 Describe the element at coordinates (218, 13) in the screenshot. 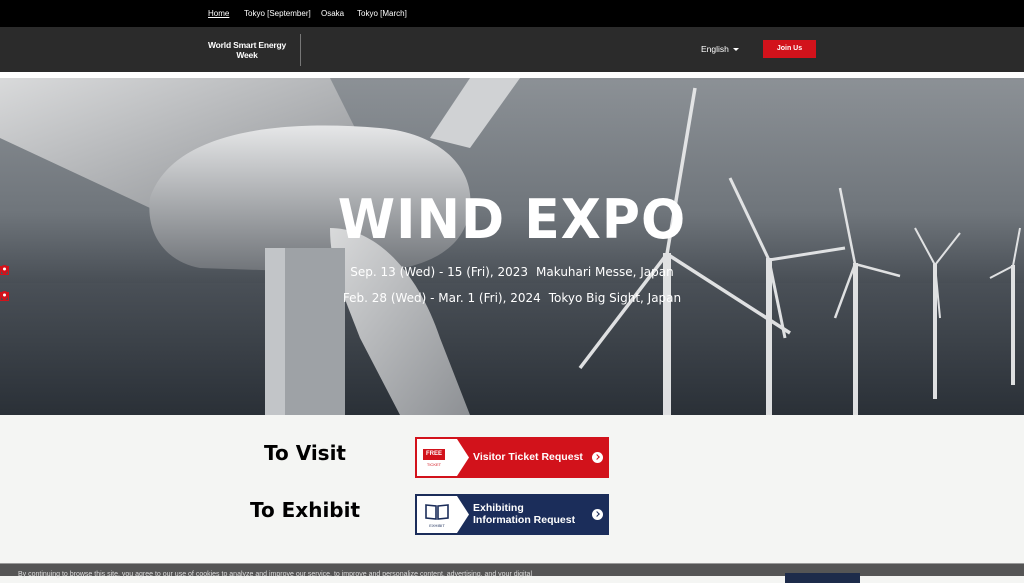

I see `nav-home-link: Home` at that location.